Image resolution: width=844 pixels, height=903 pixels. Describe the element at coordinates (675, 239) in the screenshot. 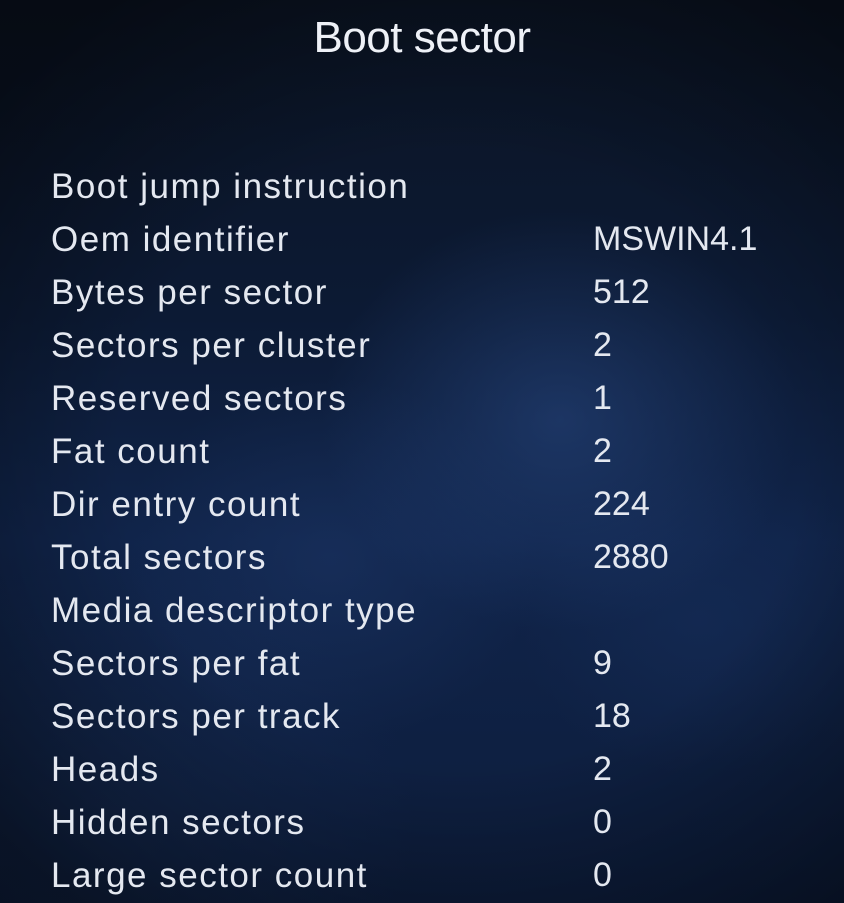

I see `field-value: MSWIN4.1` at that location.